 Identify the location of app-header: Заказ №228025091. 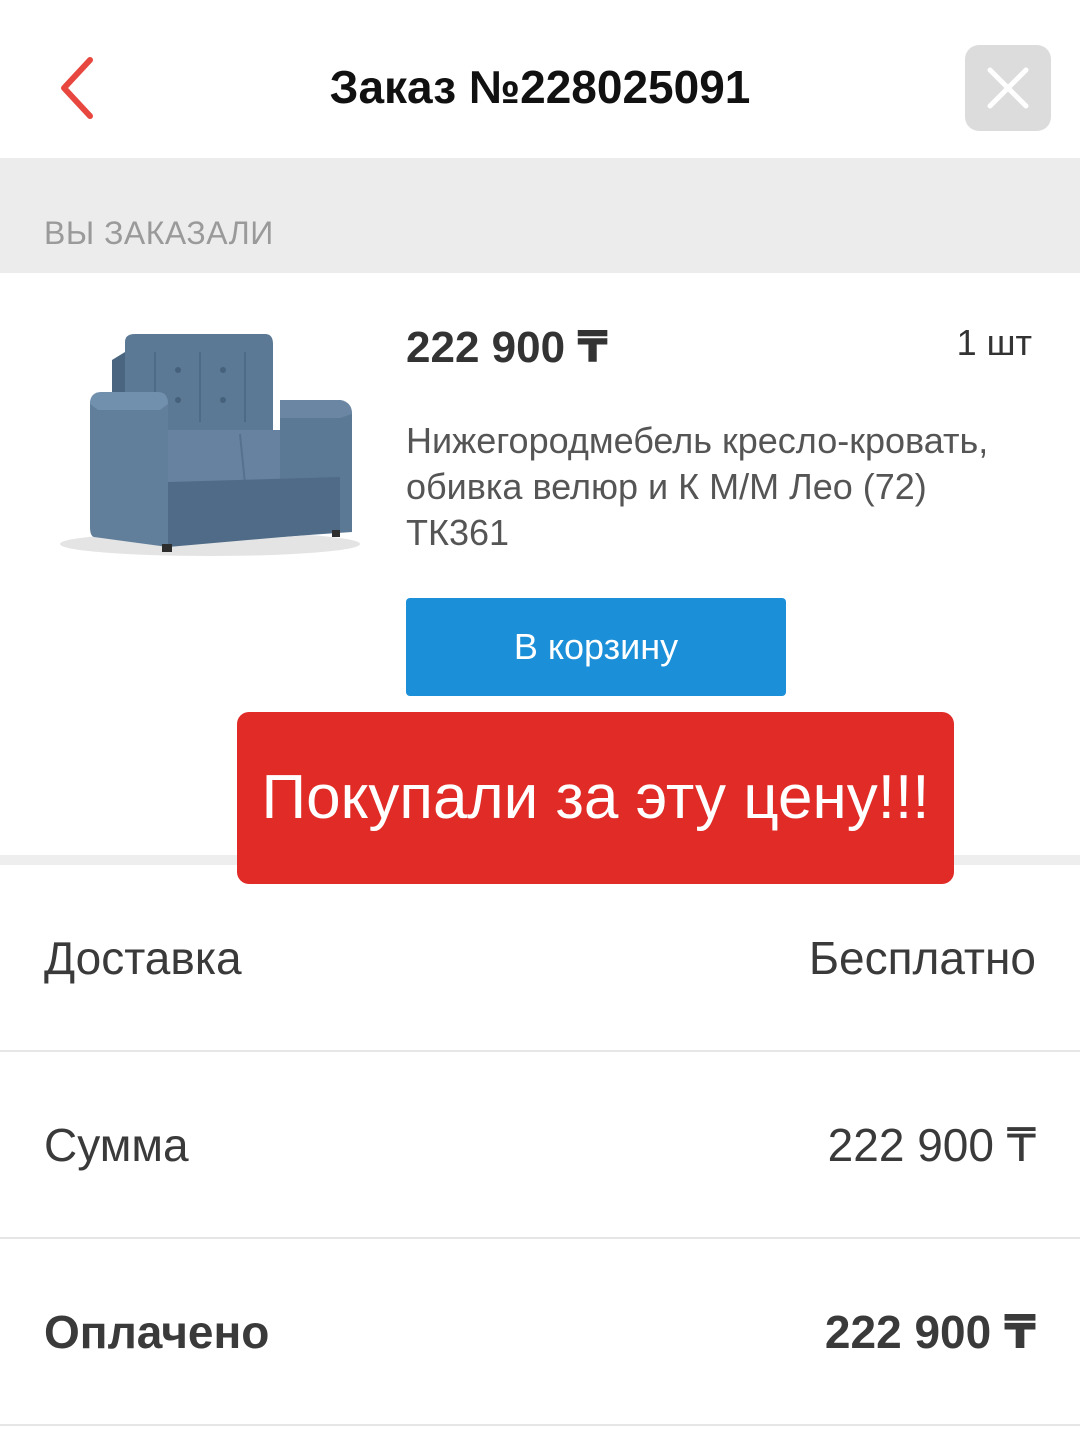
(540, 79).